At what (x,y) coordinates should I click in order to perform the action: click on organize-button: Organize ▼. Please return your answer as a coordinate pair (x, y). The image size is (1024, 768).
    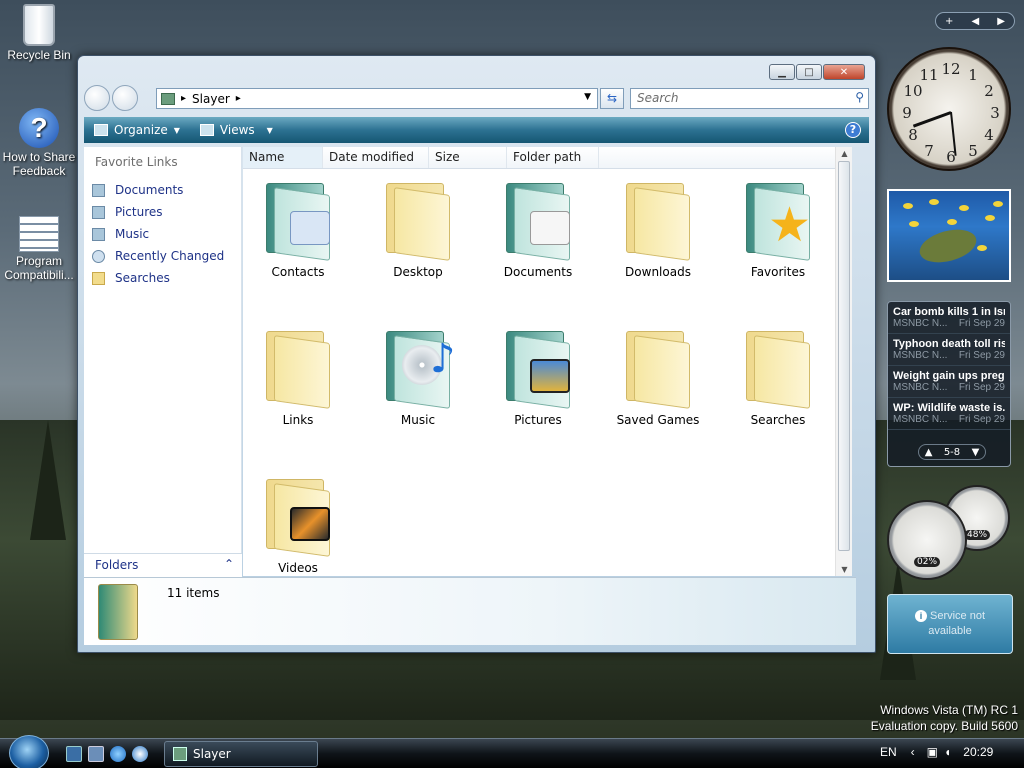
    Looking at the image, I should click on (137, 130).